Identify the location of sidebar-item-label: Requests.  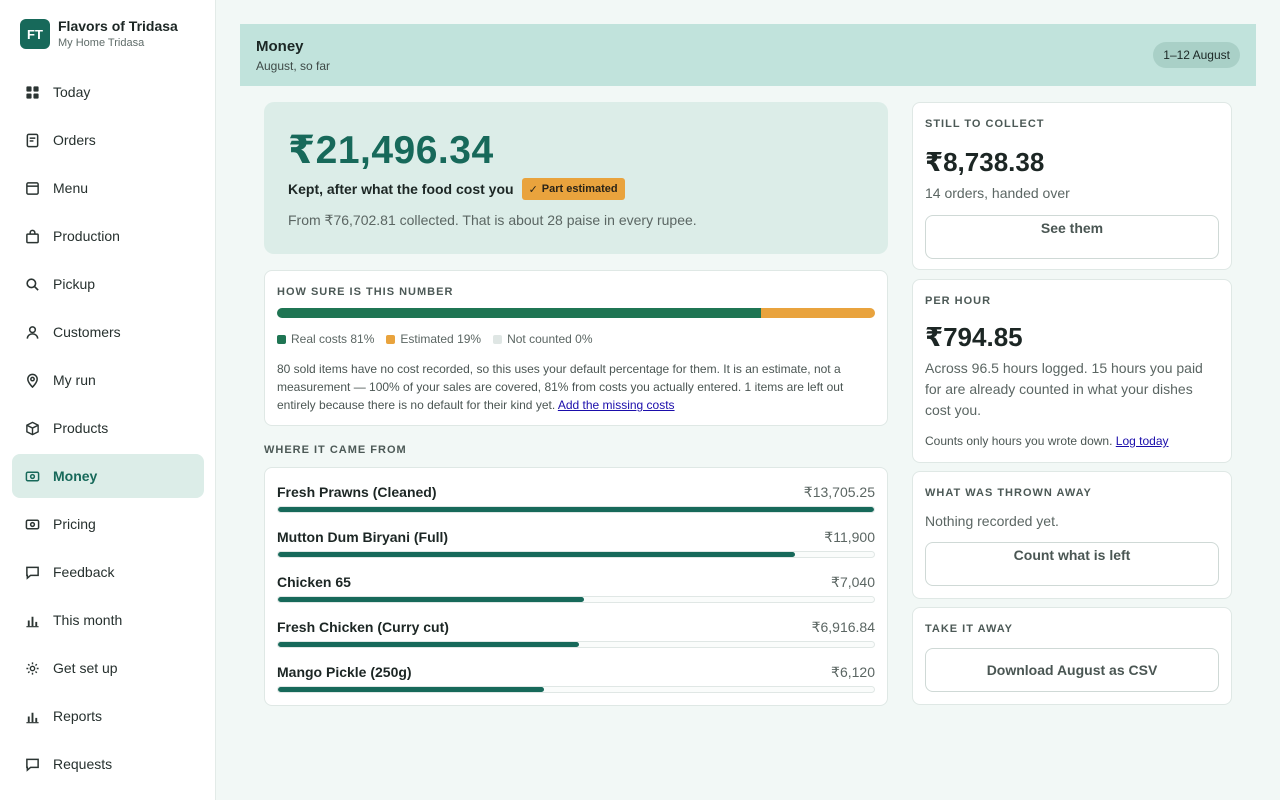
(83, 764).